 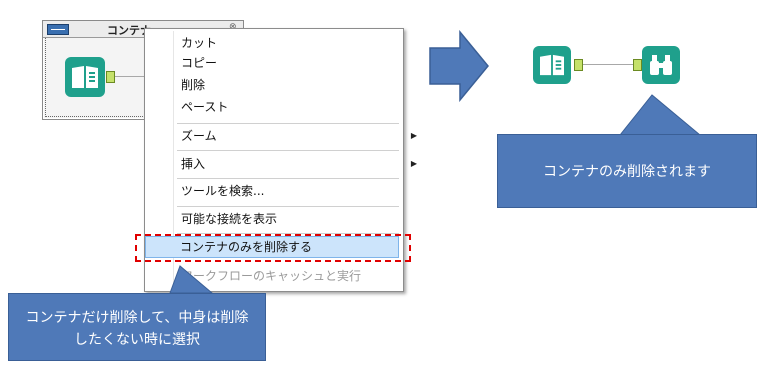 What do you see at coordinates (459, 66) in the screenshot?
I see `right-arrow-icon` at bounding box center [459, 66].